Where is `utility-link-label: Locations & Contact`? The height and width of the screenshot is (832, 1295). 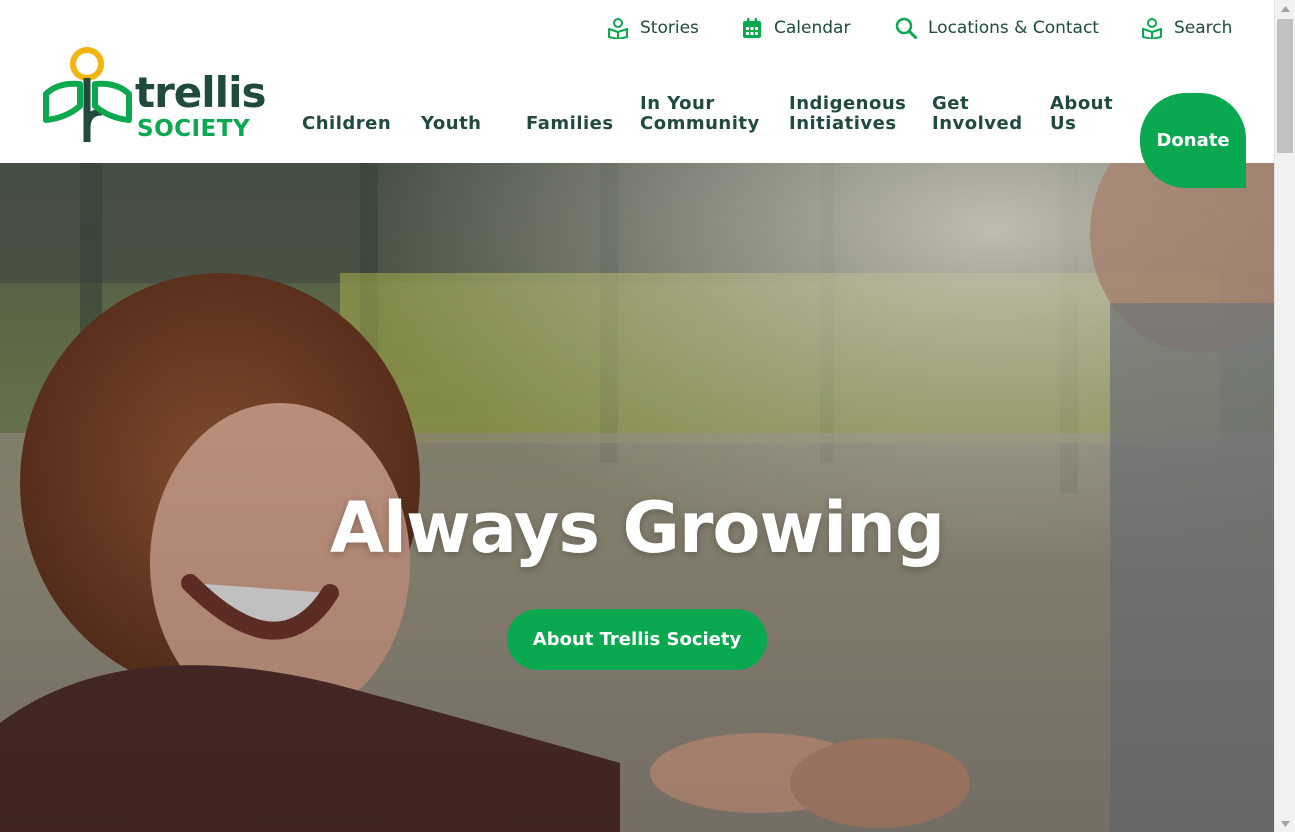 utility-link-label: Locations & Contact is located at coordinates (1013, 28).